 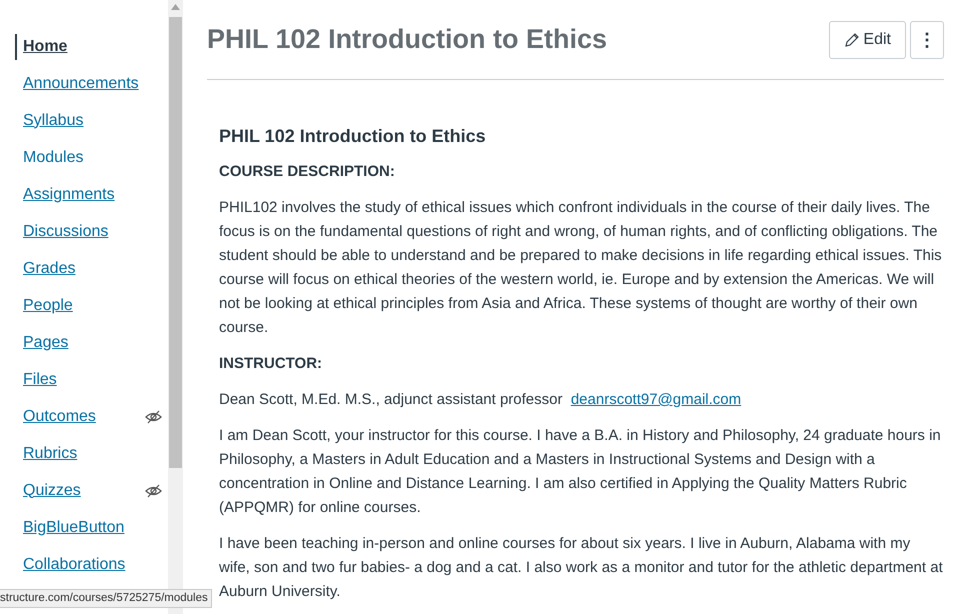 What do you see at coordinates (48, 491) in the screenshot?
I see `nav-link: Quizzes` at bounding box center [48, 491].